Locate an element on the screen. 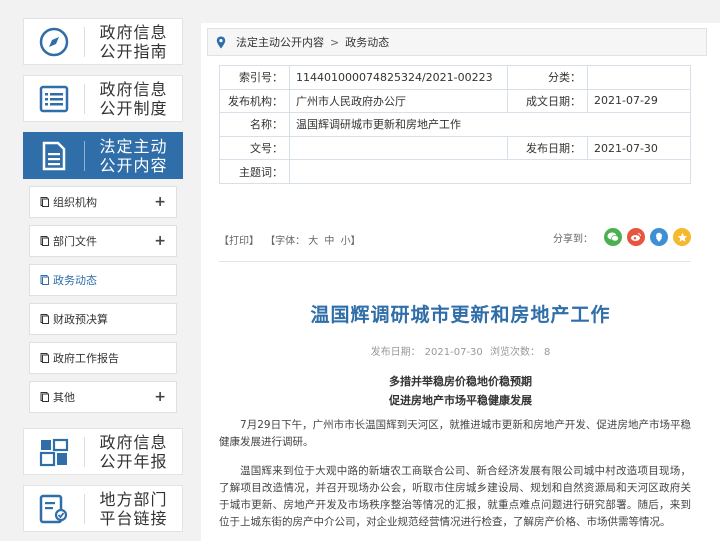  document-icon is located at coordinates (54, 155).